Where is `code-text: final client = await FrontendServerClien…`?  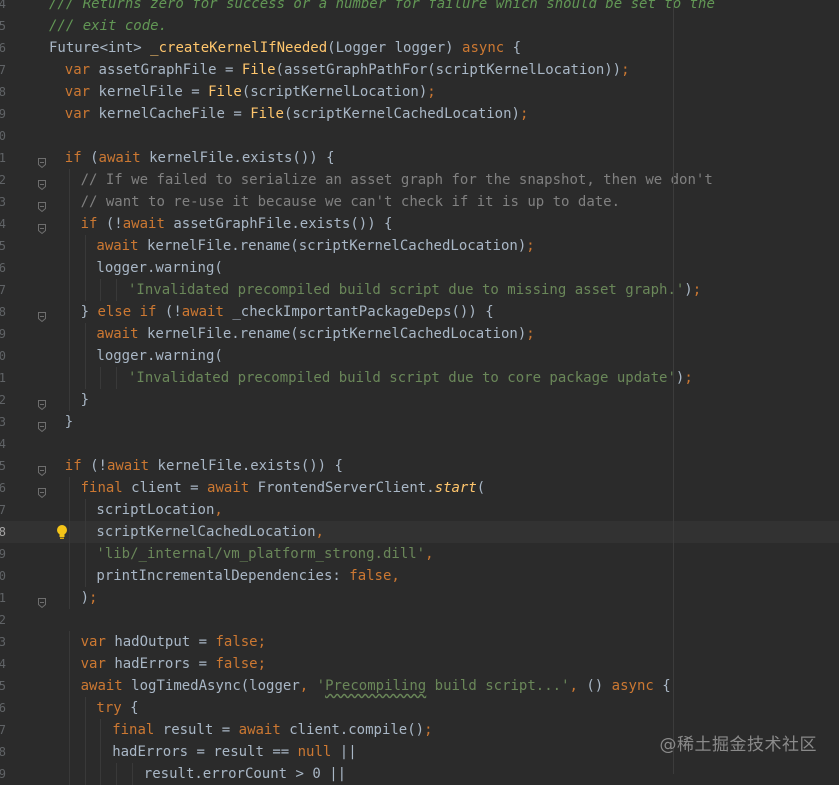 code-text: final client = await FrontendServerClien… is located at coordinates (283, 488).